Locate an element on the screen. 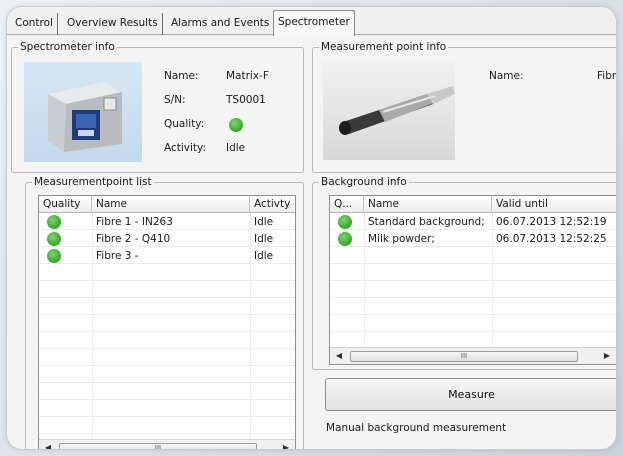 This screenshot has width=623, height=456. table-row: Fibre 3 - Idle is located at coordinates (167, 256).